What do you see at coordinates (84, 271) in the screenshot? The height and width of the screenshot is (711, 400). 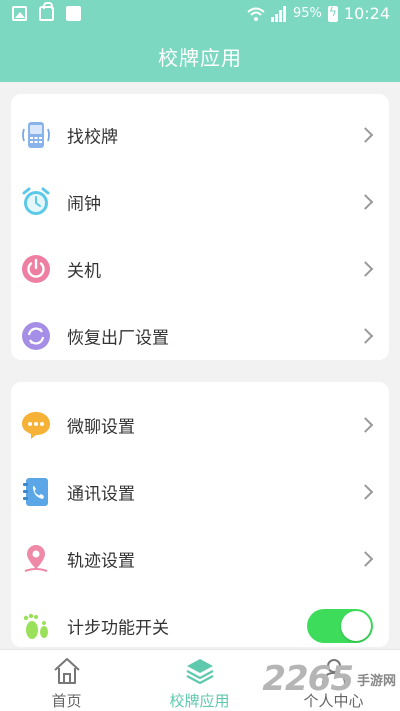 I see `menu-item-label: 关机` at bounding box center [84, 271].